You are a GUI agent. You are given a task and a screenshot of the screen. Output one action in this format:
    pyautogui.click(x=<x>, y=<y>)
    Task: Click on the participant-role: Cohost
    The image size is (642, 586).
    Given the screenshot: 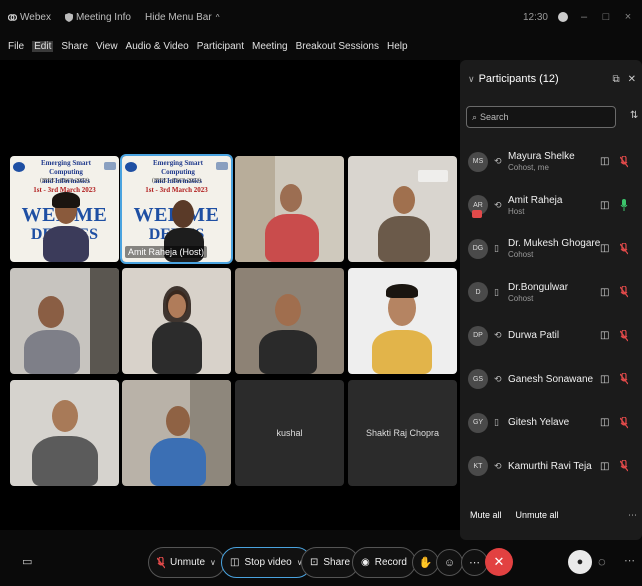 What is the action you would take?
    pyautogui.click(x=521, y=298)
    